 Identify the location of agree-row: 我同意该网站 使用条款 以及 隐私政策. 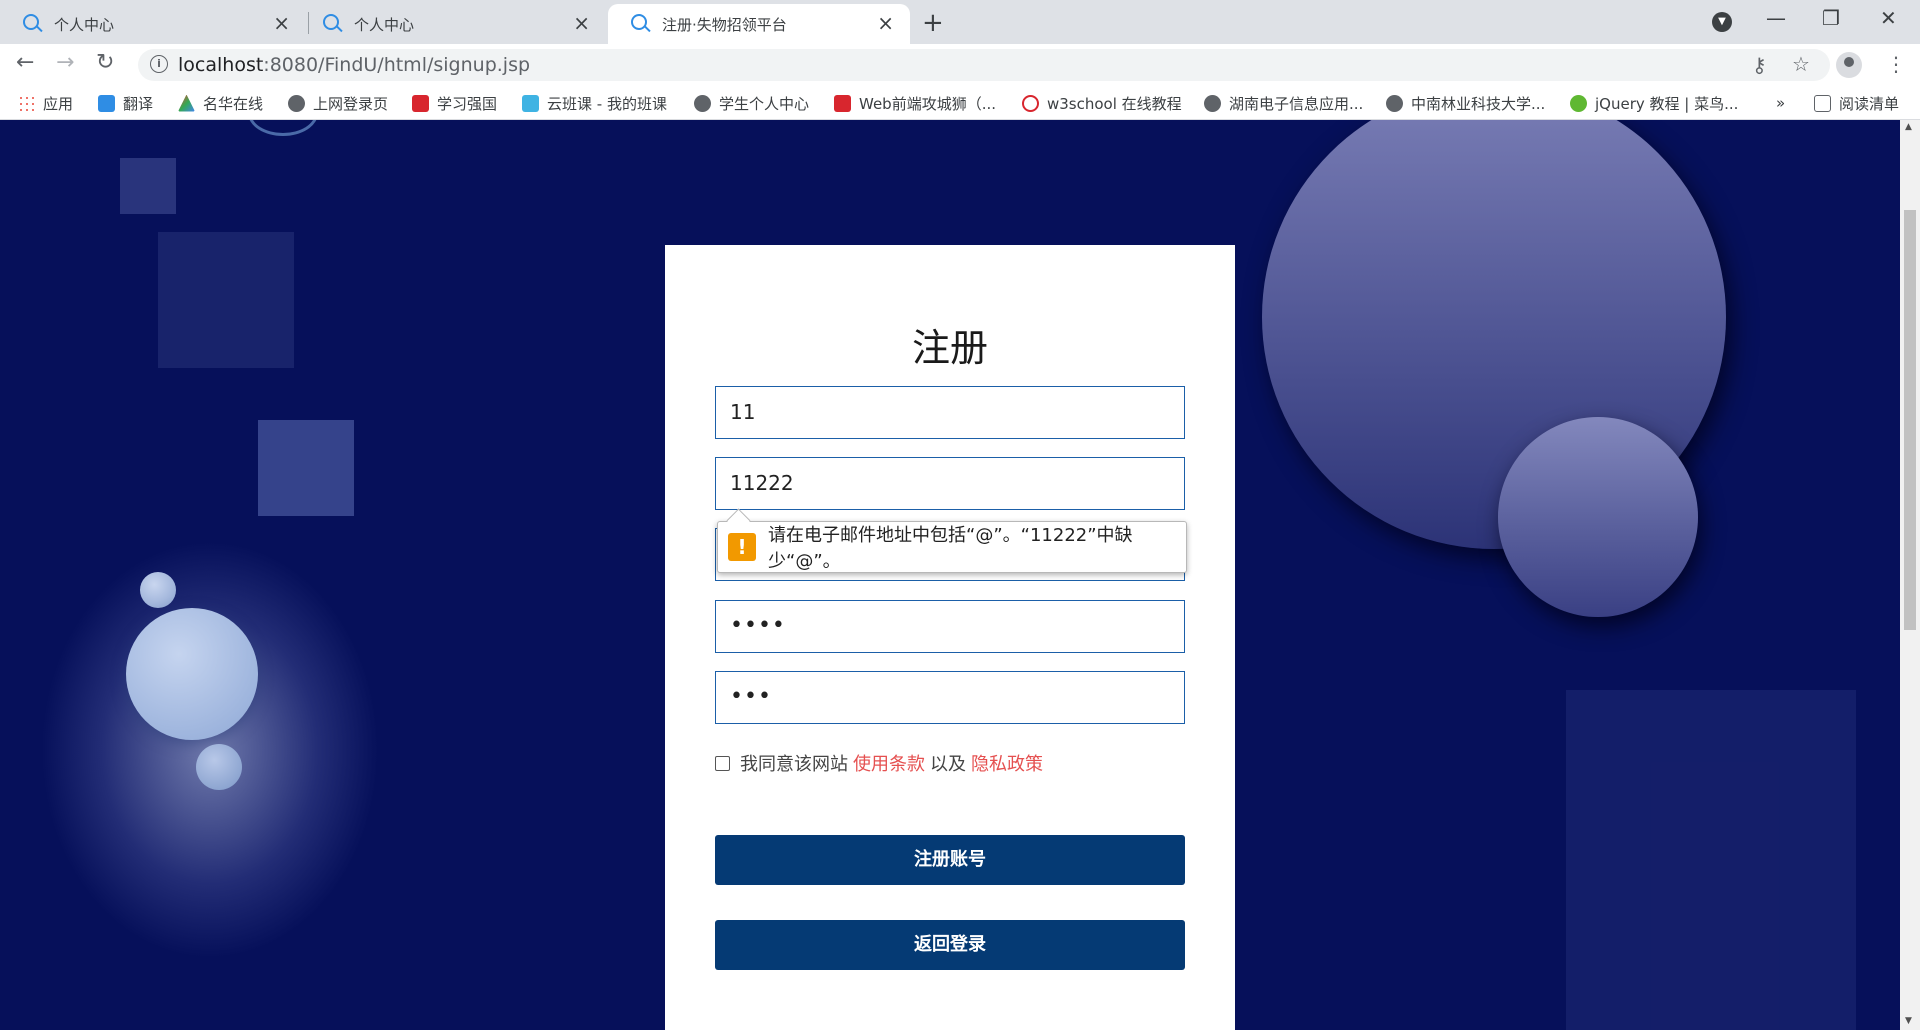
(881, 763).